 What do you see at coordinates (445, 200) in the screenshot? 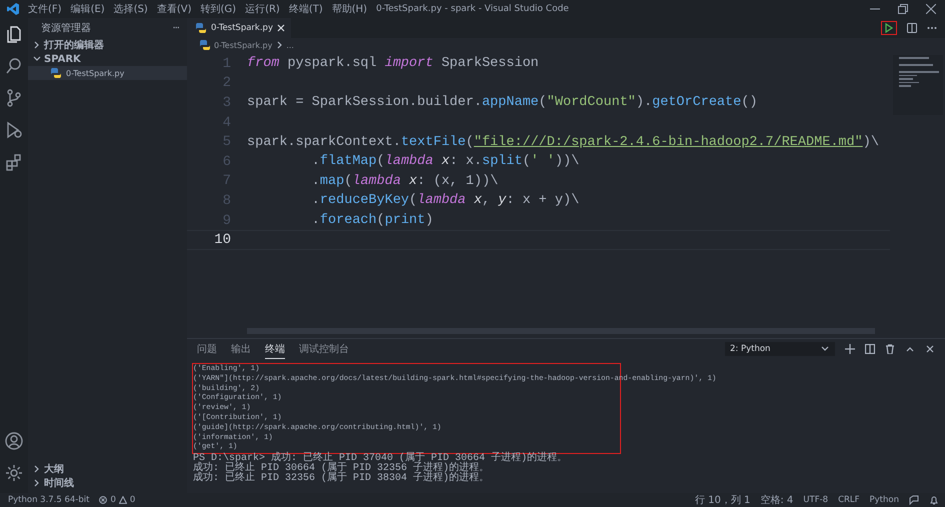
I see `code-line: .reduceByKey(lambda x, y: x + y)\` at bounding box center [445, 200].